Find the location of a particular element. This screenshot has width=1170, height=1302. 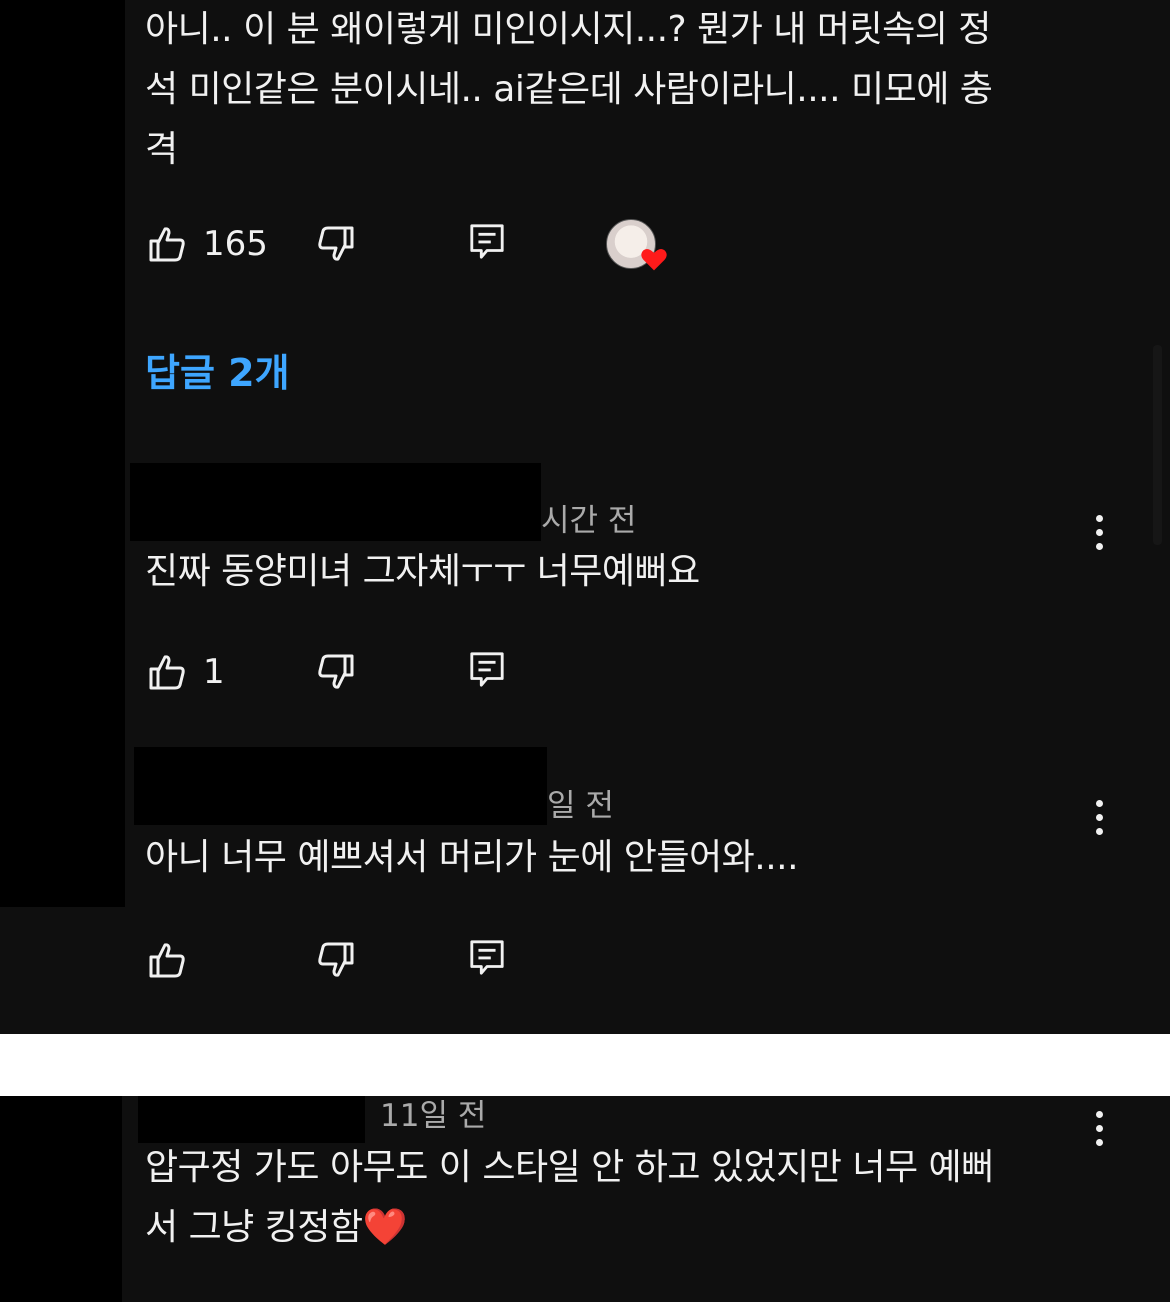

timestamp: 시간 전 is located at coordinates (589, 521).